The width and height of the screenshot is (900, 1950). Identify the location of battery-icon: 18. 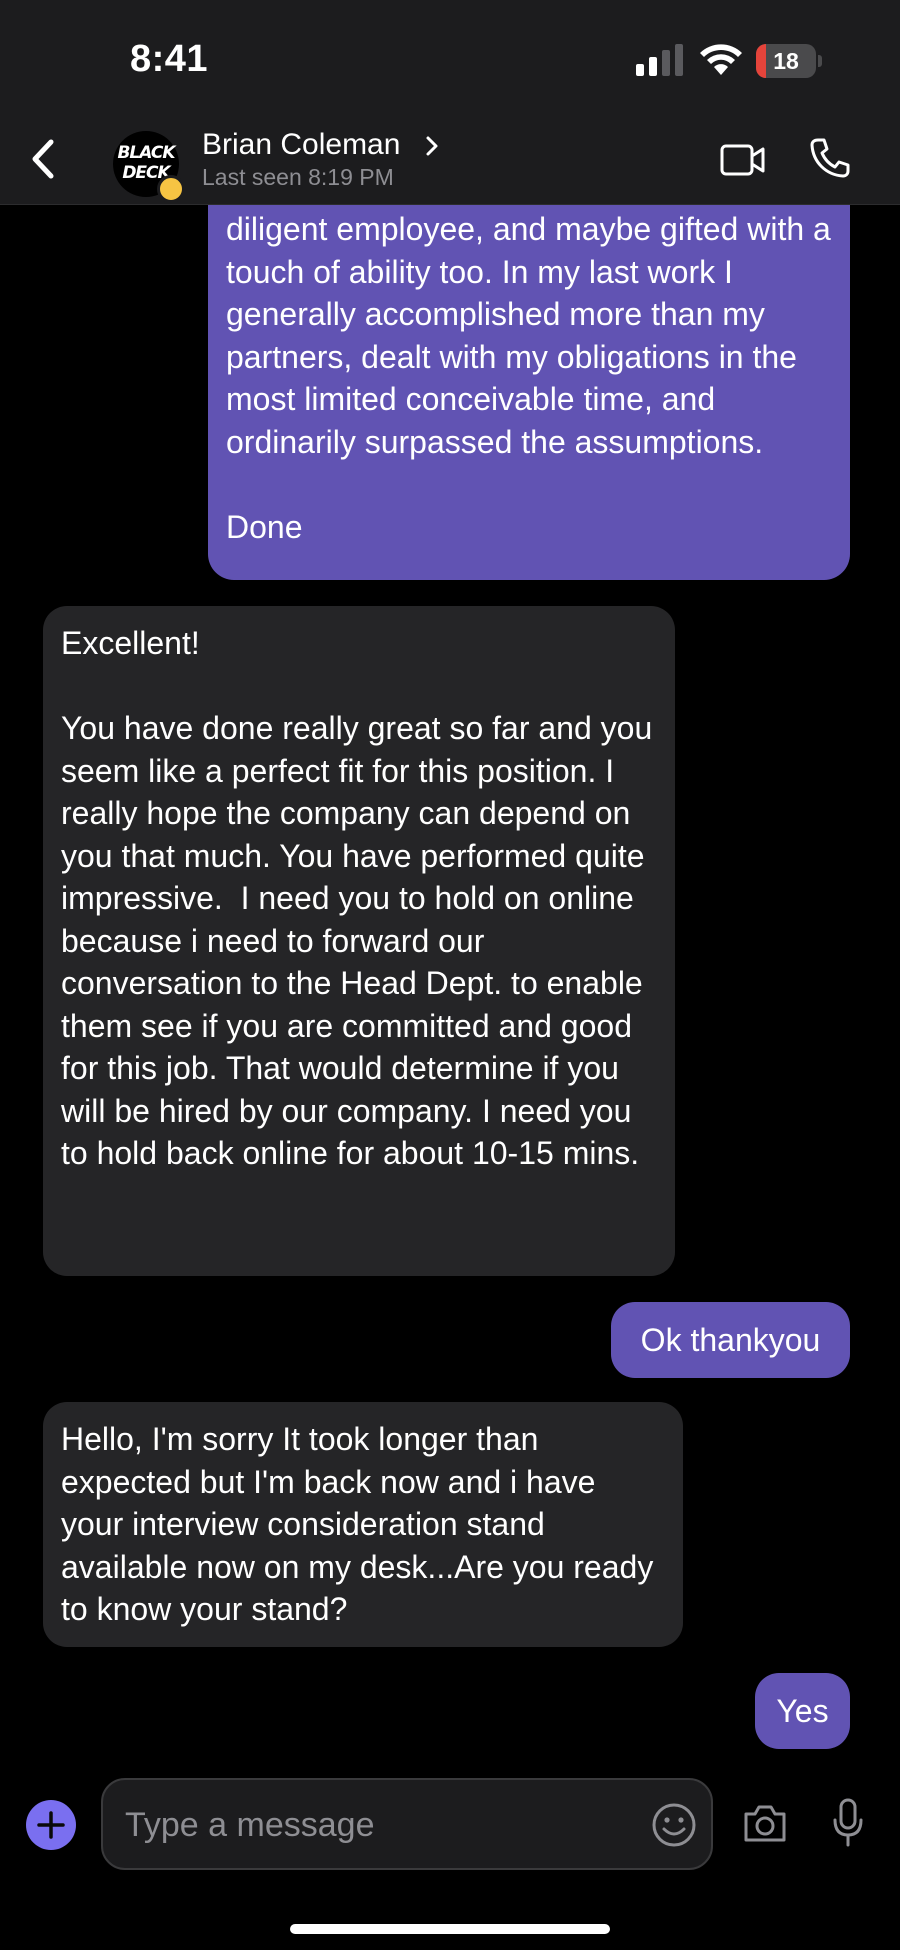
(789, 61).